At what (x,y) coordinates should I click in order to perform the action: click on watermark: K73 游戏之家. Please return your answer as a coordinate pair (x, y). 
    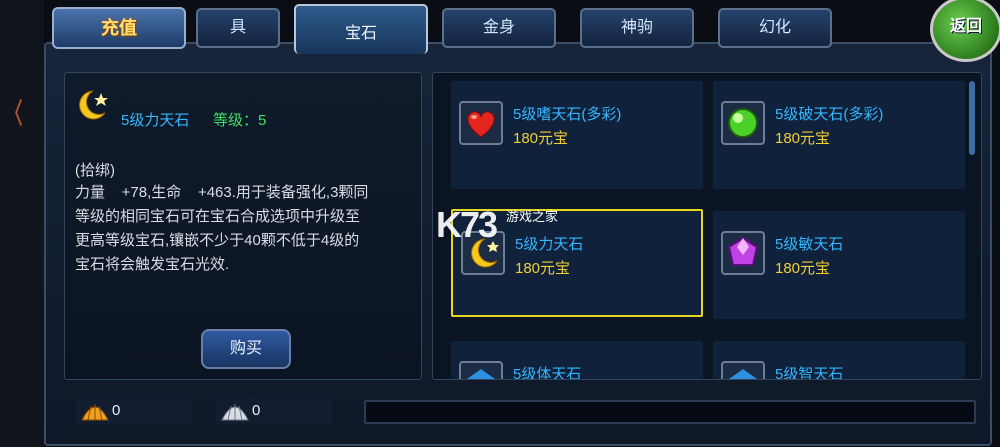
    Looking at the image, I should click on (506, 230).